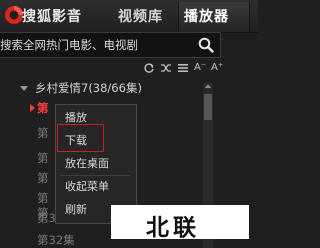 Image resolution: width=320 pixels, height=248 pixels. What do you see at coordinates (76, 209) in the screenshot?
I see `menu-item-refresh: 刷新` at bounding box center [76, 209].